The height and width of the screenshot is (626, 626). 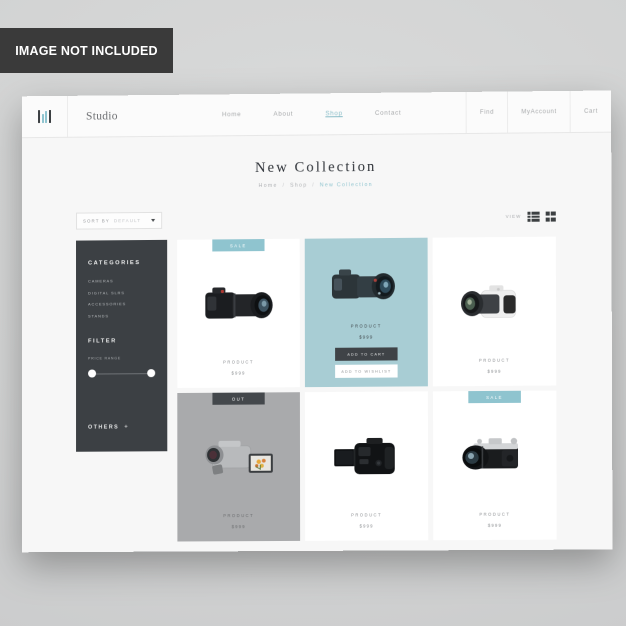 I want to click on utility-navigation: Find MyAccount Cart, so click(x=538, y=112).